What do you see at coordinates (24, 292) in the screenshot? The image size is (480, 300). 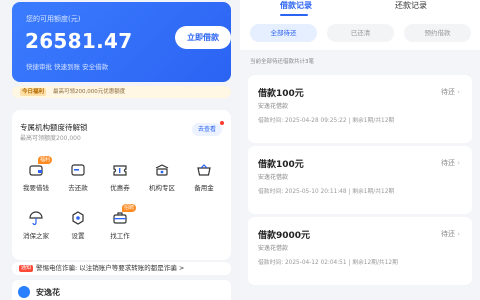 I see `app-logo-icon` at bounding box center [24, 292].